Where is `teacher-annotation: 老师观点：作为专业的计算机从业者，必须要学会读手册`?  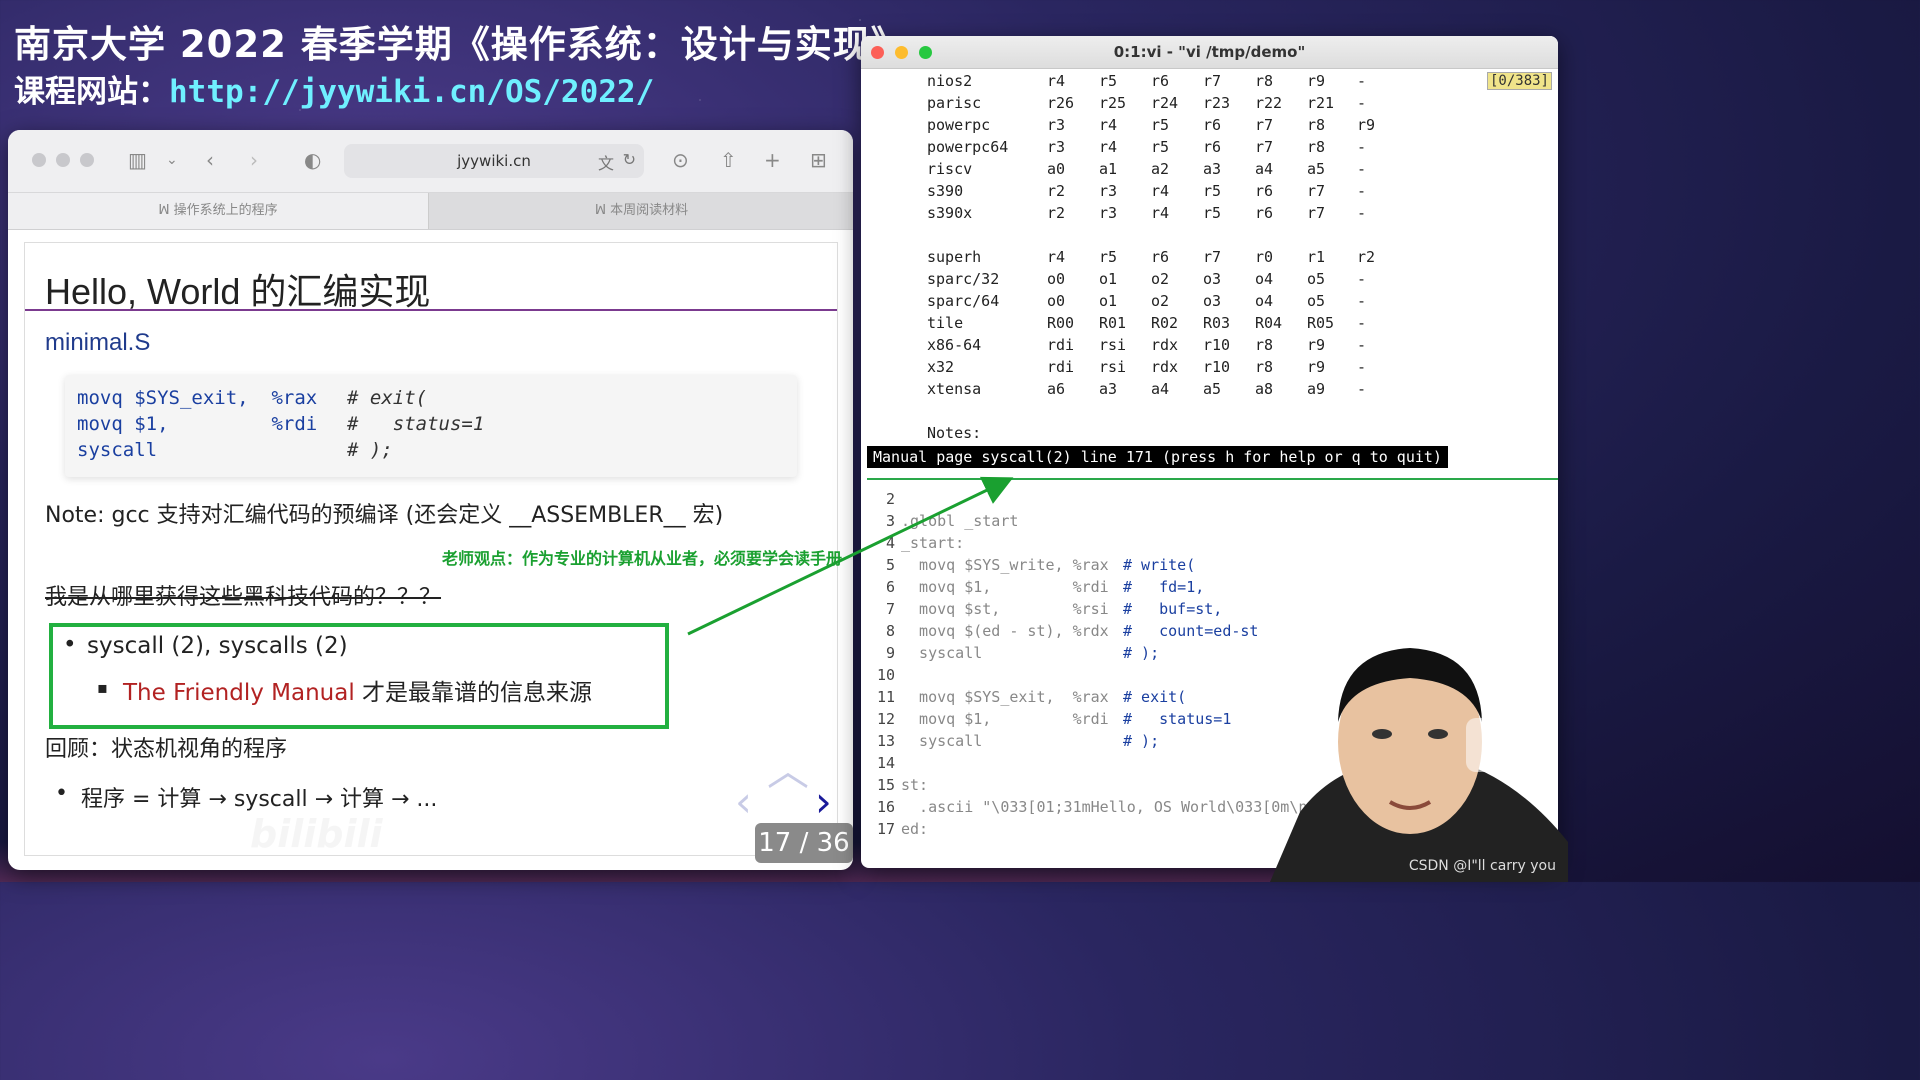 teacher-annotation: 老师观点：作为专业的计算机从业者，必须要学会读手册 is located at coordinates (642, 558).